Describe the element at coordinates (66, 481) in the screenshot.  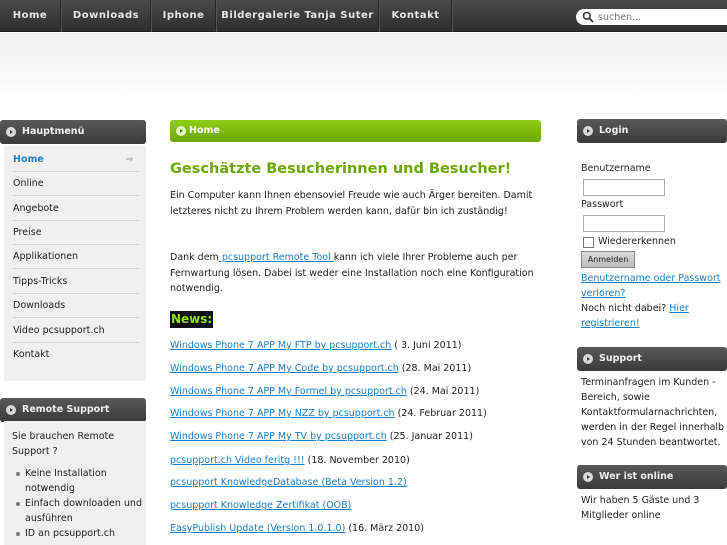
I see `list-item-label: Keine Installation notwendig` at that location.